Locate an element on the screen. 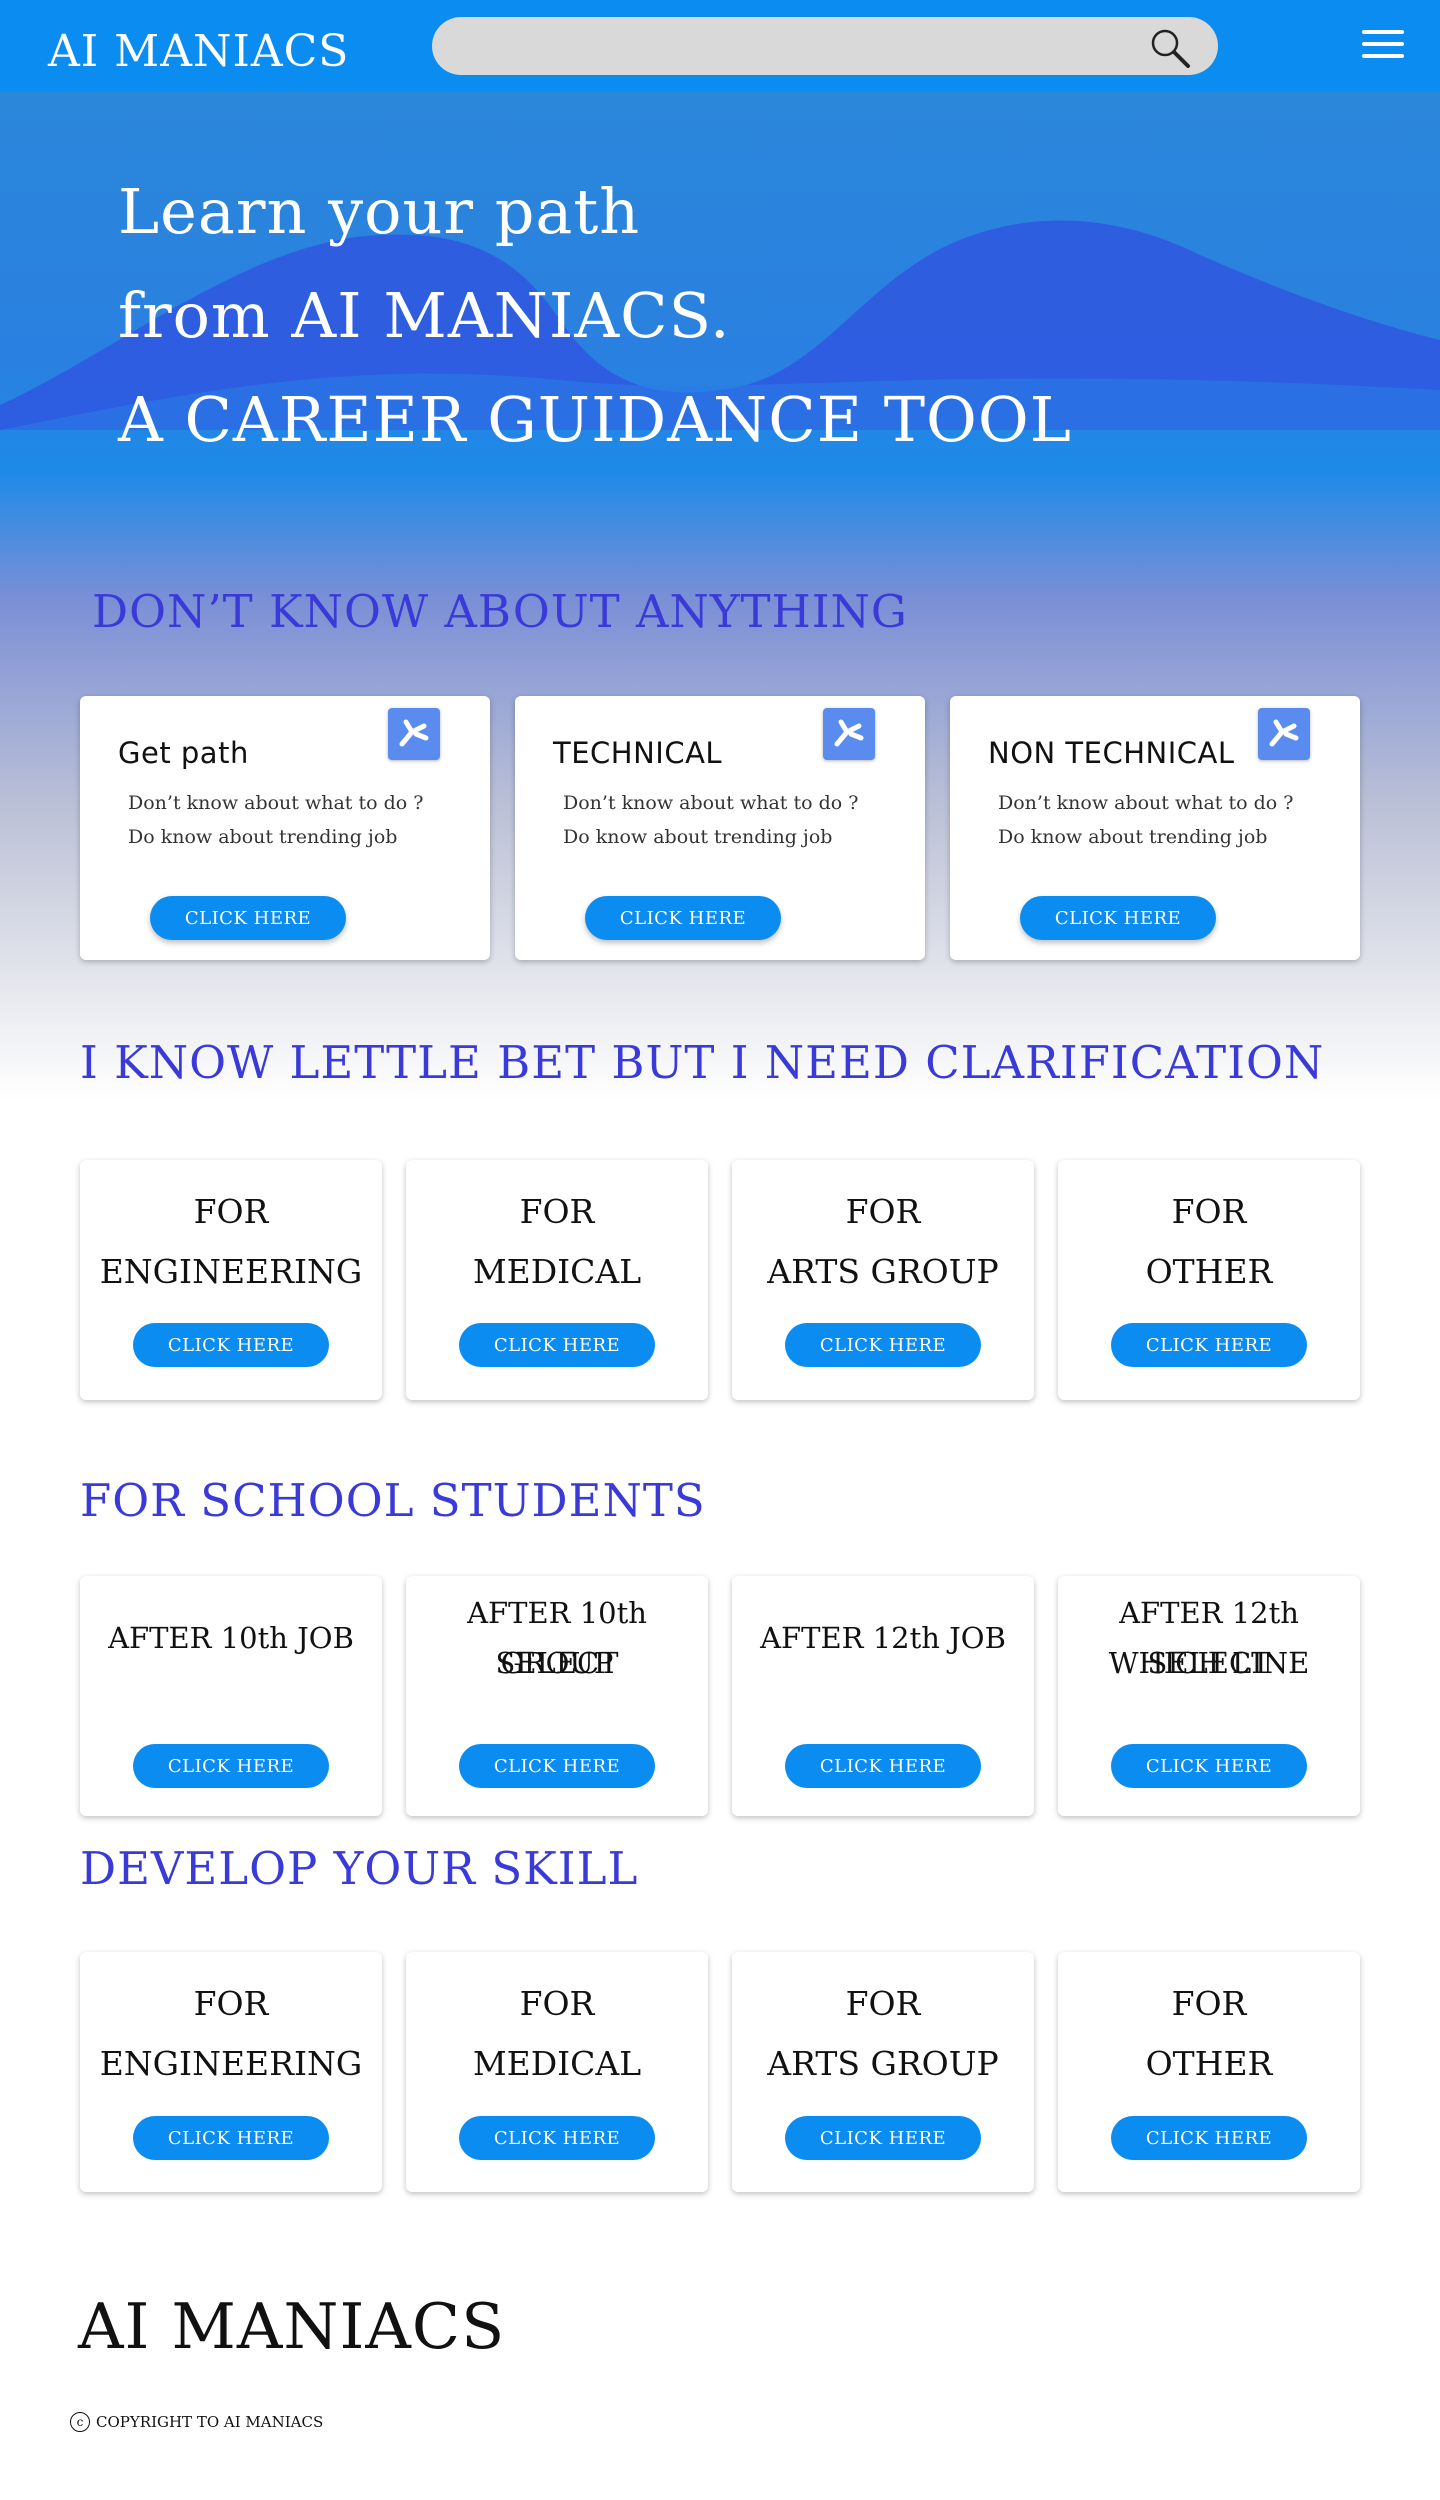  after-12th-job-button: CLICK HERE is located at coordinates (883, 1766).